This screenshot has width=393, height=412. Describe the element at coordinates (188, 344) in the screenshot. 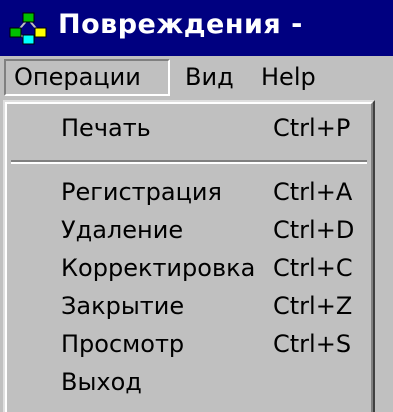

I see `menu-item-view: Просмотр Ctrl+S` at that location.